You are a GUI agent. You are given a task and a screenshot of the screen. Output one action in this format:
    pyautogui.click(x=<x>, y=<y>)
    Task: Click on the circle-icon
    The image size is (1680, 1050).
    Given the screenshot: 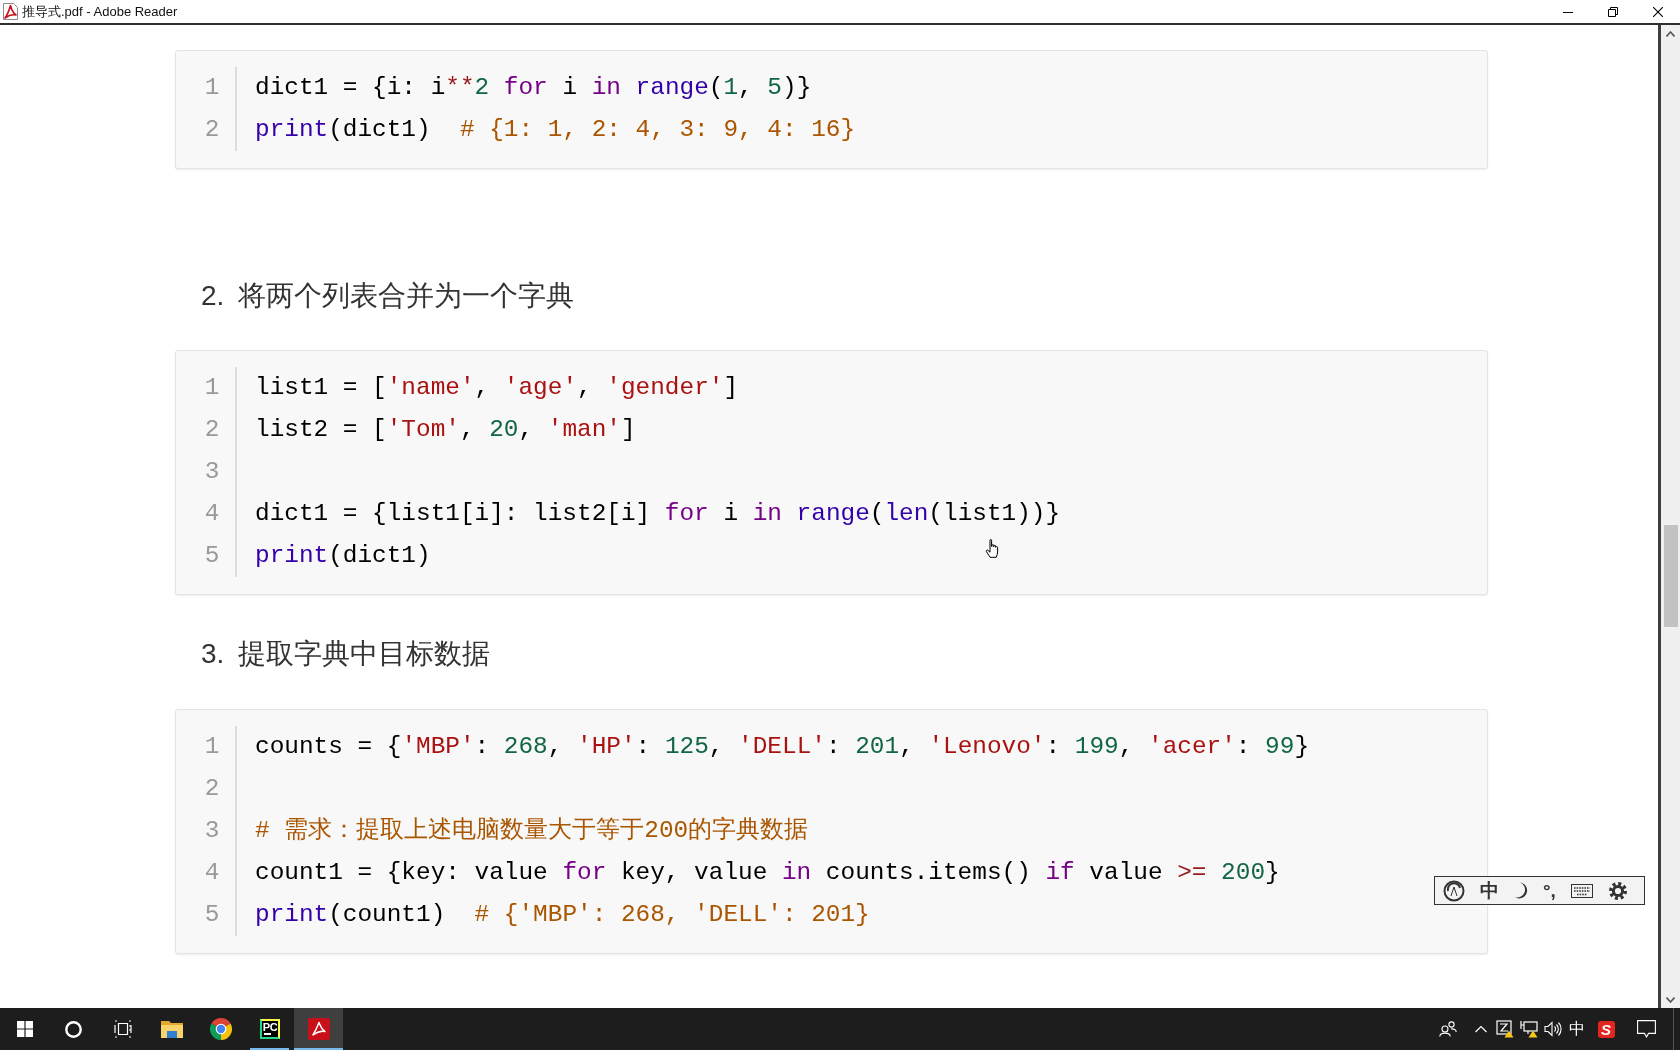 What is the action you would take?
    pyautogui.click(x=73, y=1029)
    